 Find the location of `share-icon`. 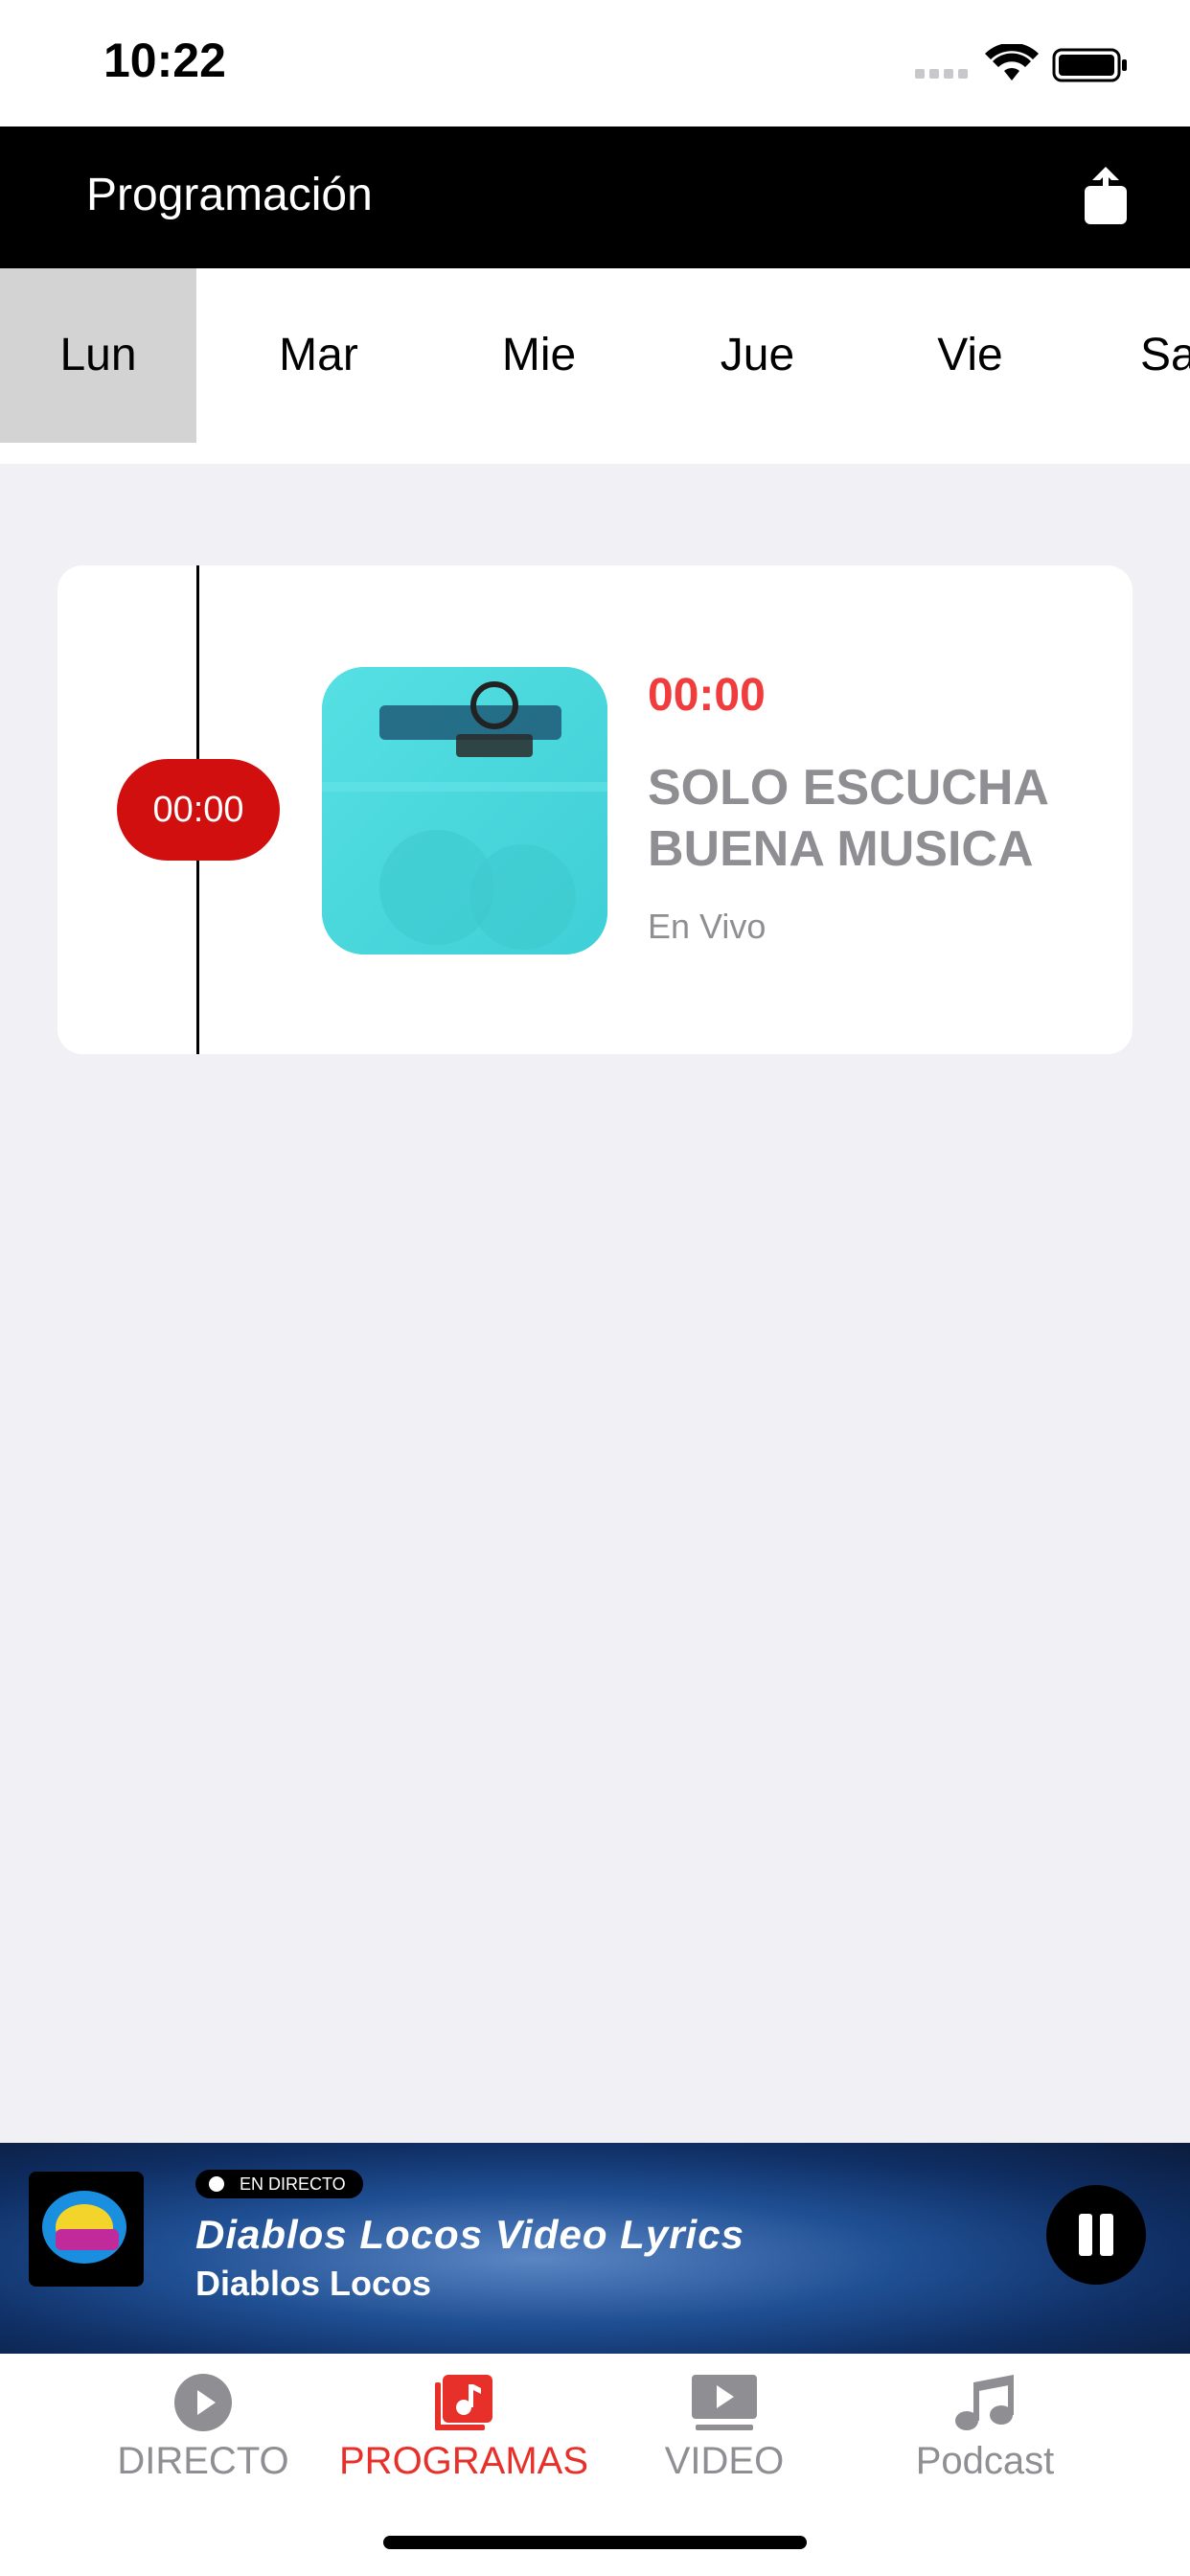

share-icon is located at coordinates (1106, 197).